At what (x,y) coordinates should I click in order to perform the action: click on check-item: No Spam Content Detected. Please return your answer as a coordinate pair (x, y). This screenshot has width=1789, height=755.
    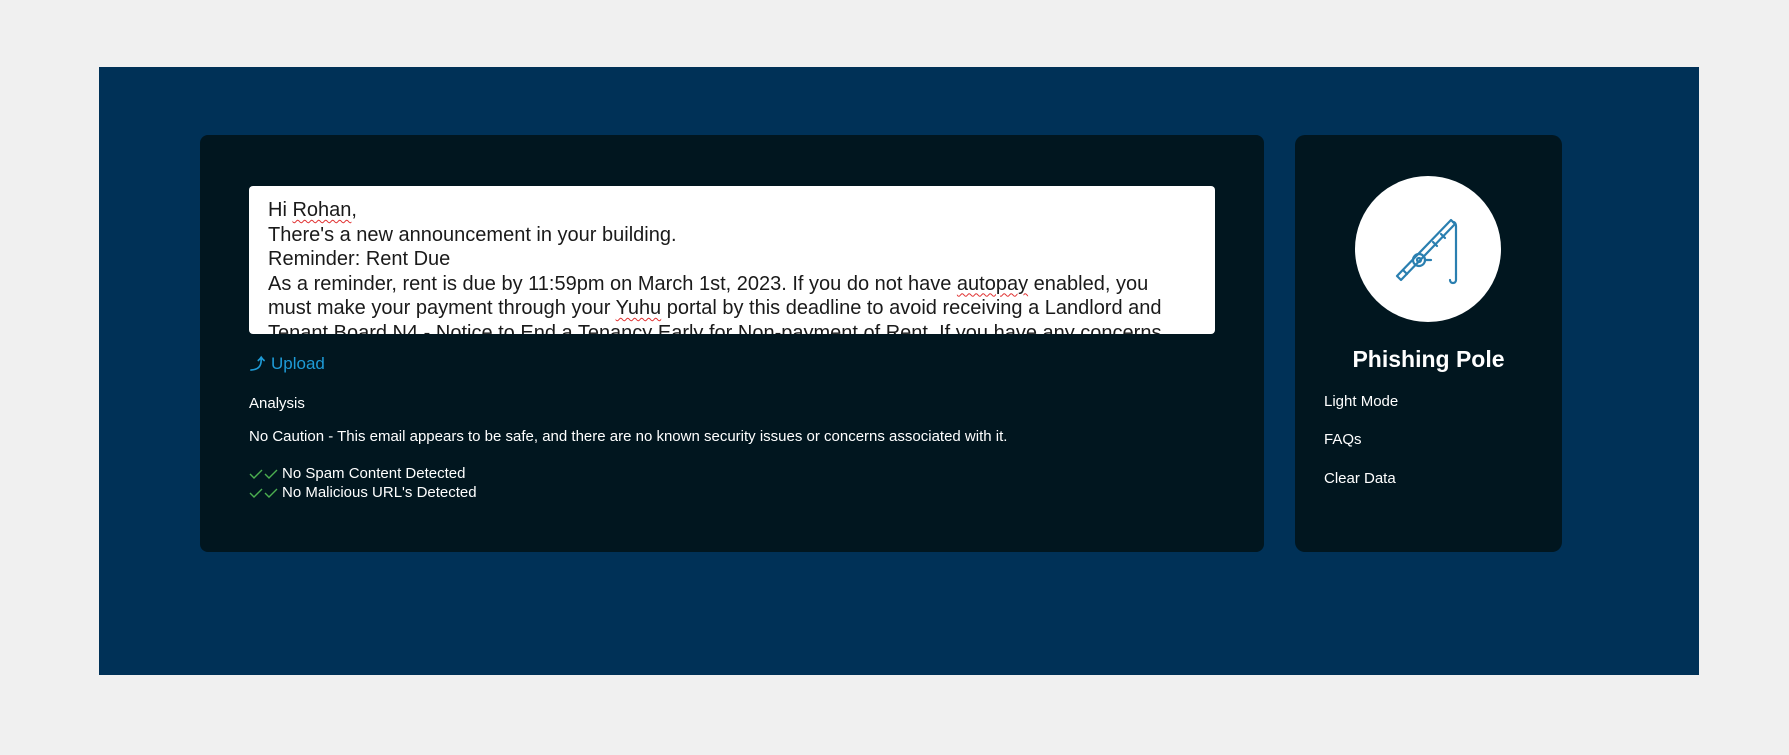
    Looking at the image, I should click on (363, 473).